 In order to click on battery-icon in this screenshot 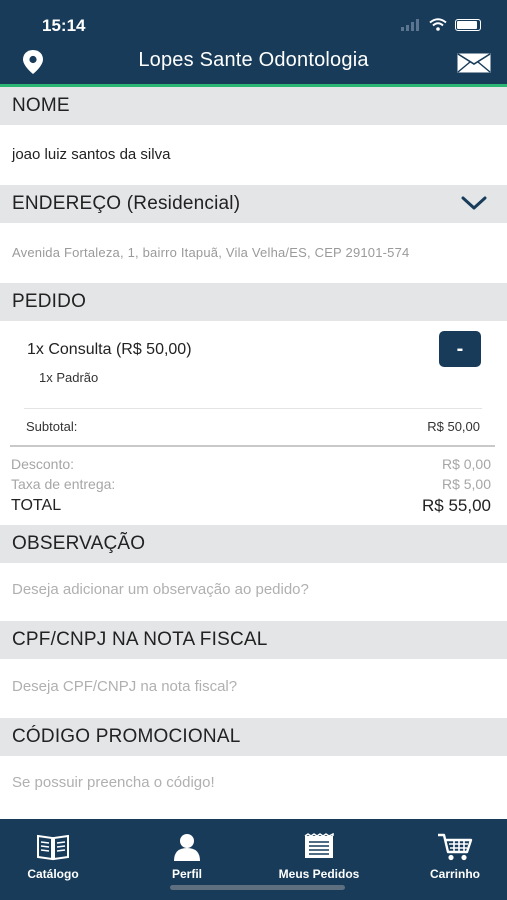, I will do `click(468, 24)`.